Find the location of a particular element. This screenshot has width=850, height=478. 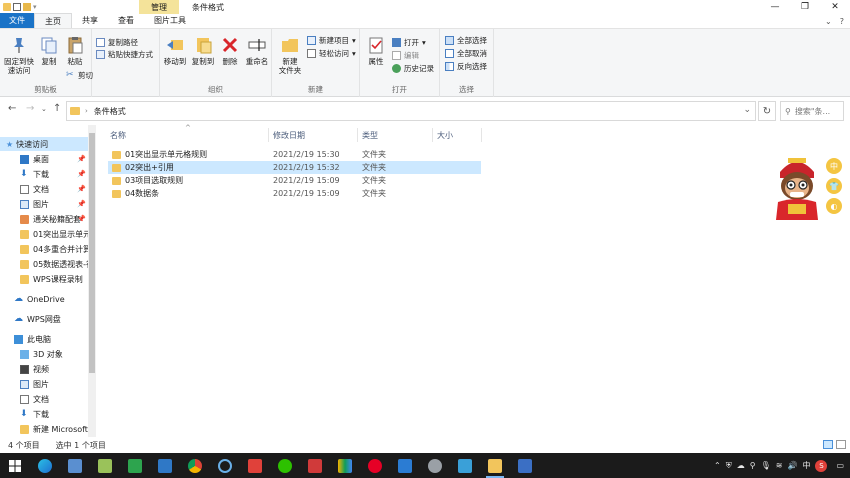

column-header-modified: 修改日期 is located at coordinates (289, 135).